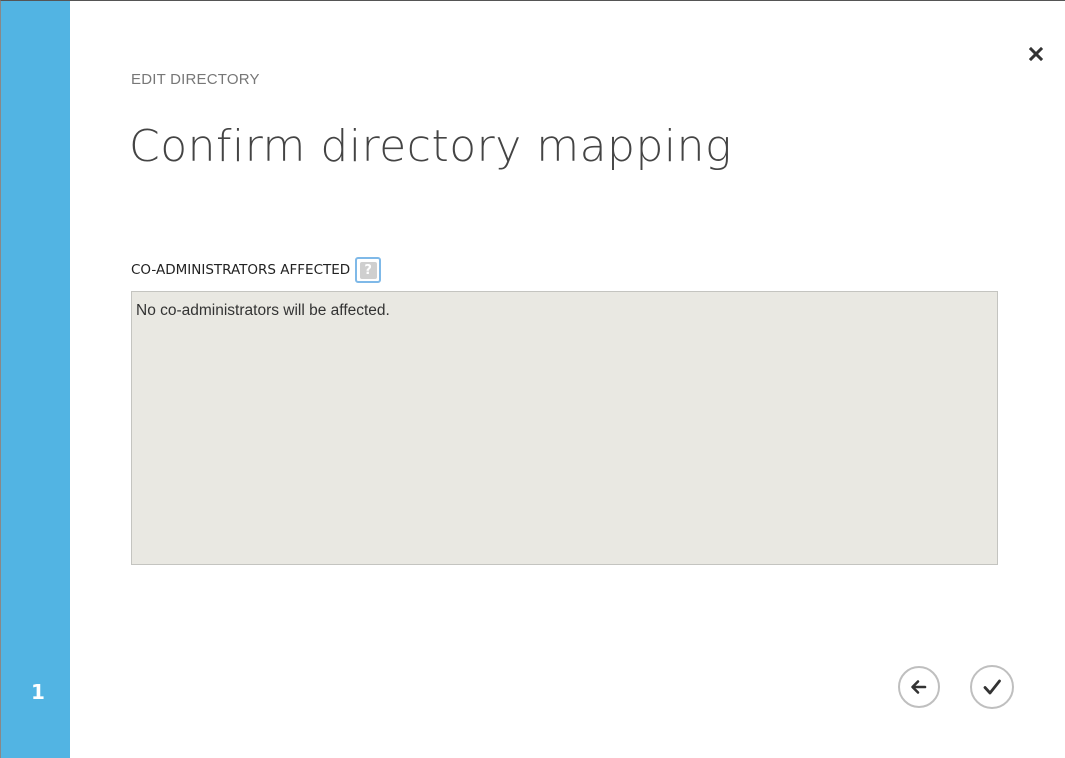  I want to click on co-administrators-affected-text: No co-administrators will be affected., so click(263, 310).